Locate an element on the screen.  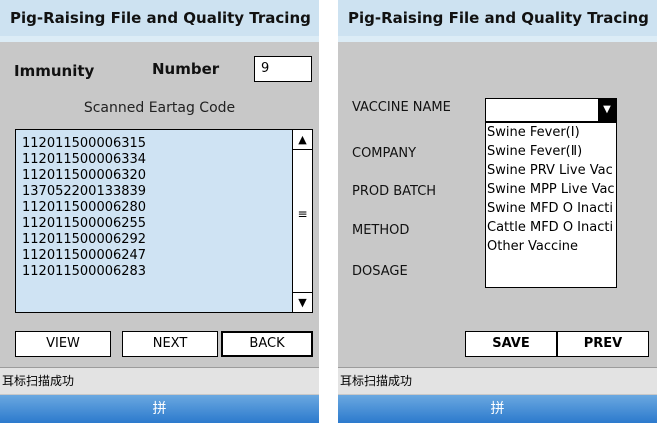
number-field: 9 is located at coordinates (283, 69).